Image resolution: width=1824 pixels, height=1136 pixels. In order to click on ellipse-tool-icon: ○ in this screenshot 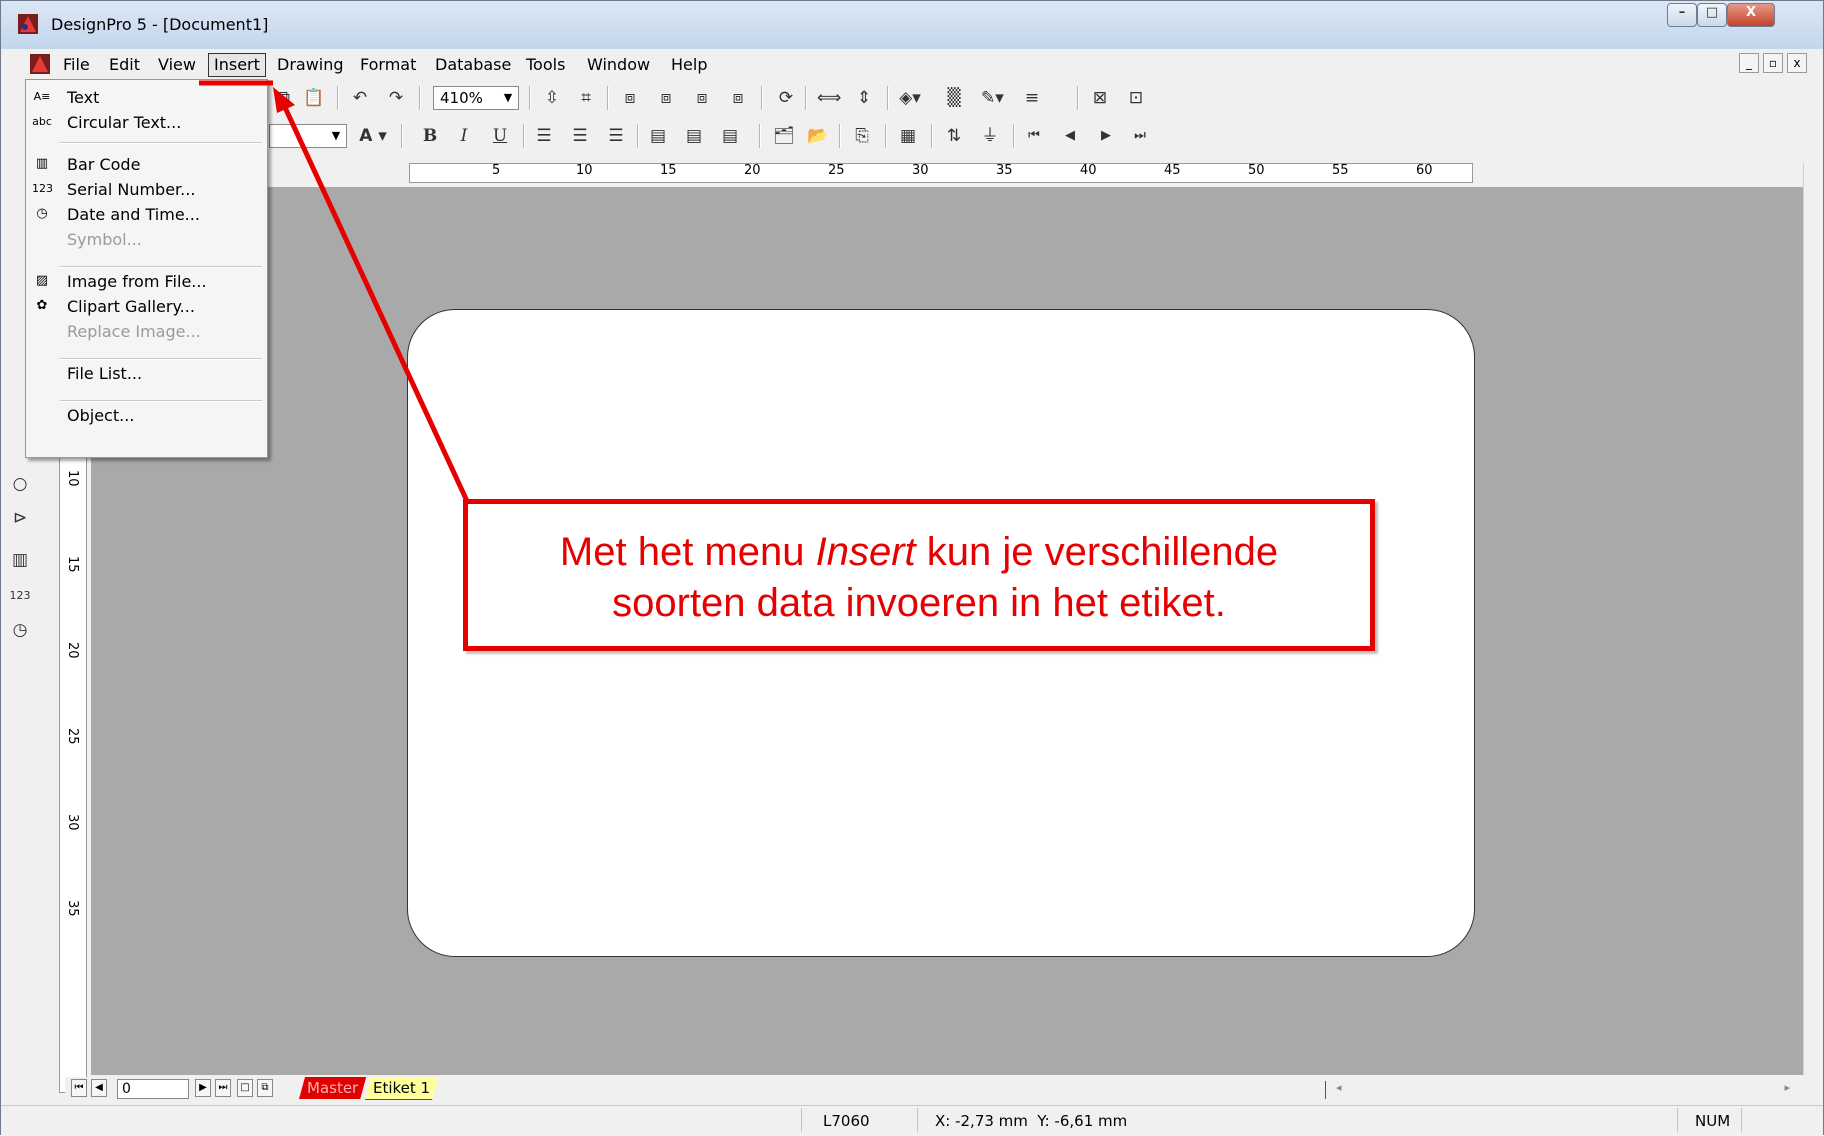, I will do `click(20, 484)`.